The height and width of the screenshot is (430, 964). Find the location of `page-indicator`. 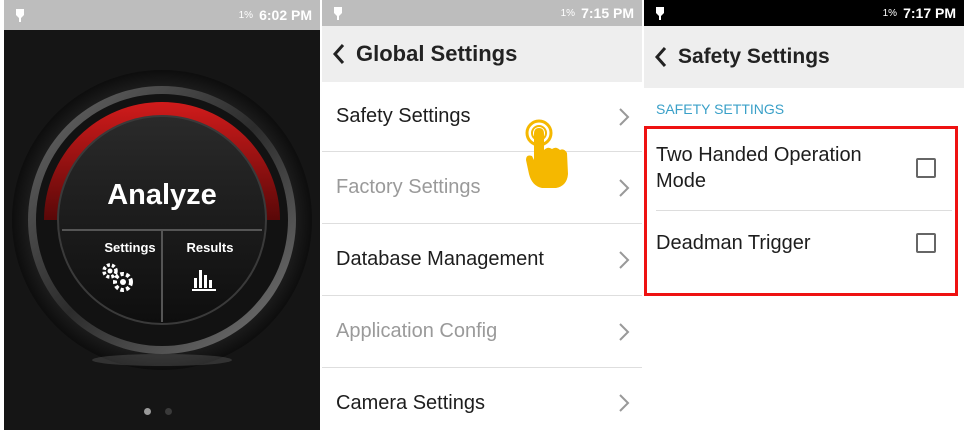

page-indicator is located at coordinates (158, 411).